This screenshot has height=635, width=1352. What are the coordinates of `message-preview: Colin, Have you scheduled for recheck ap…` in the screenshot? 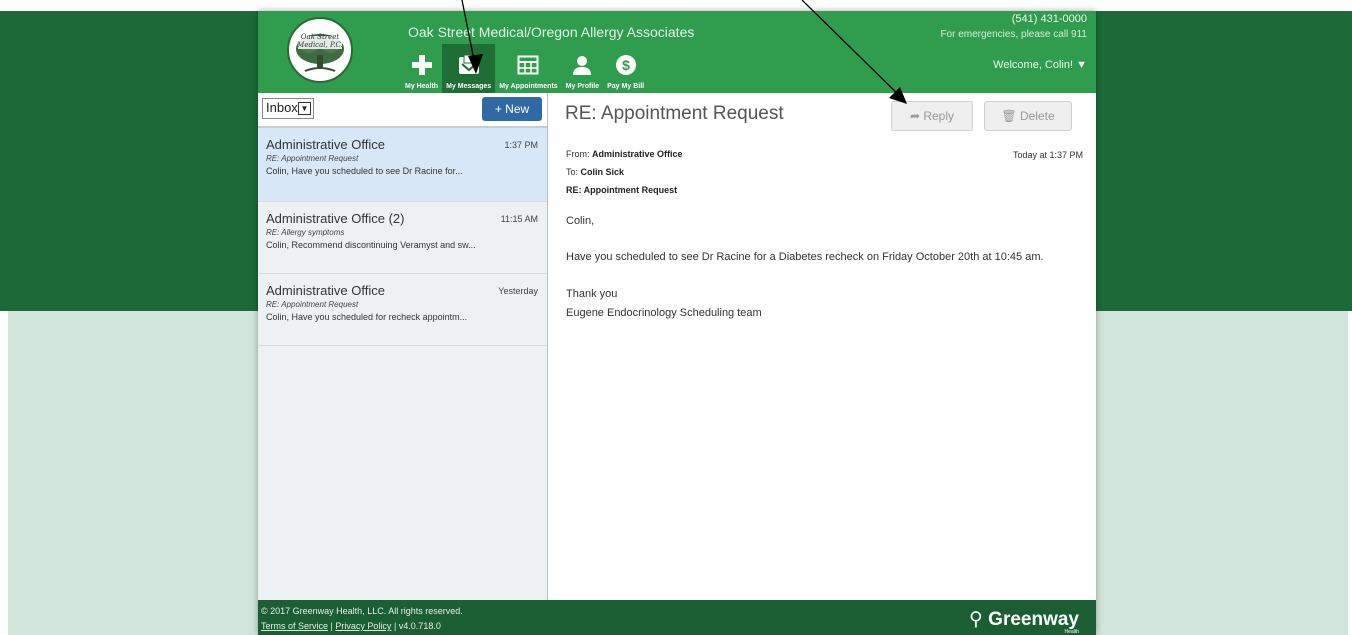 It's located at (367, 317).